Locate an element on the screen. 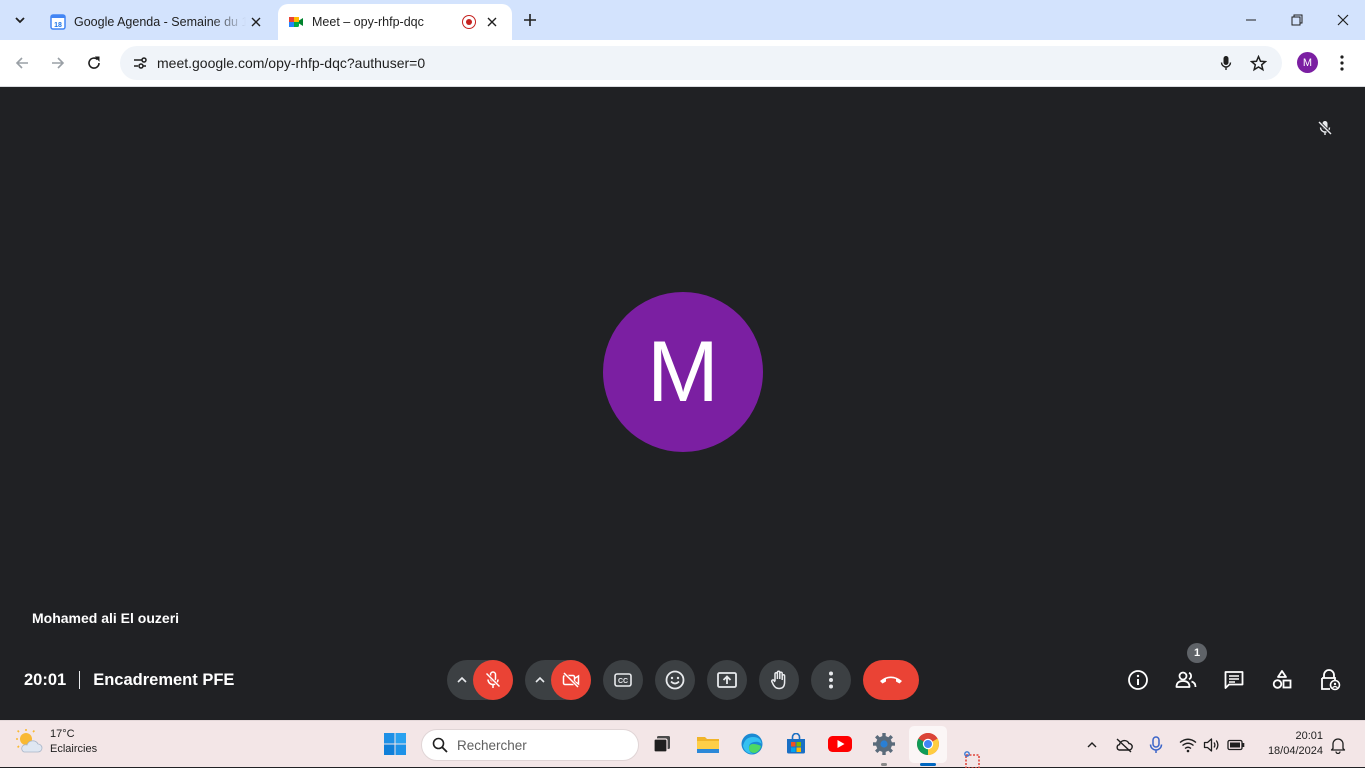  svg-text: 18 is located at coordinates (58, 25).